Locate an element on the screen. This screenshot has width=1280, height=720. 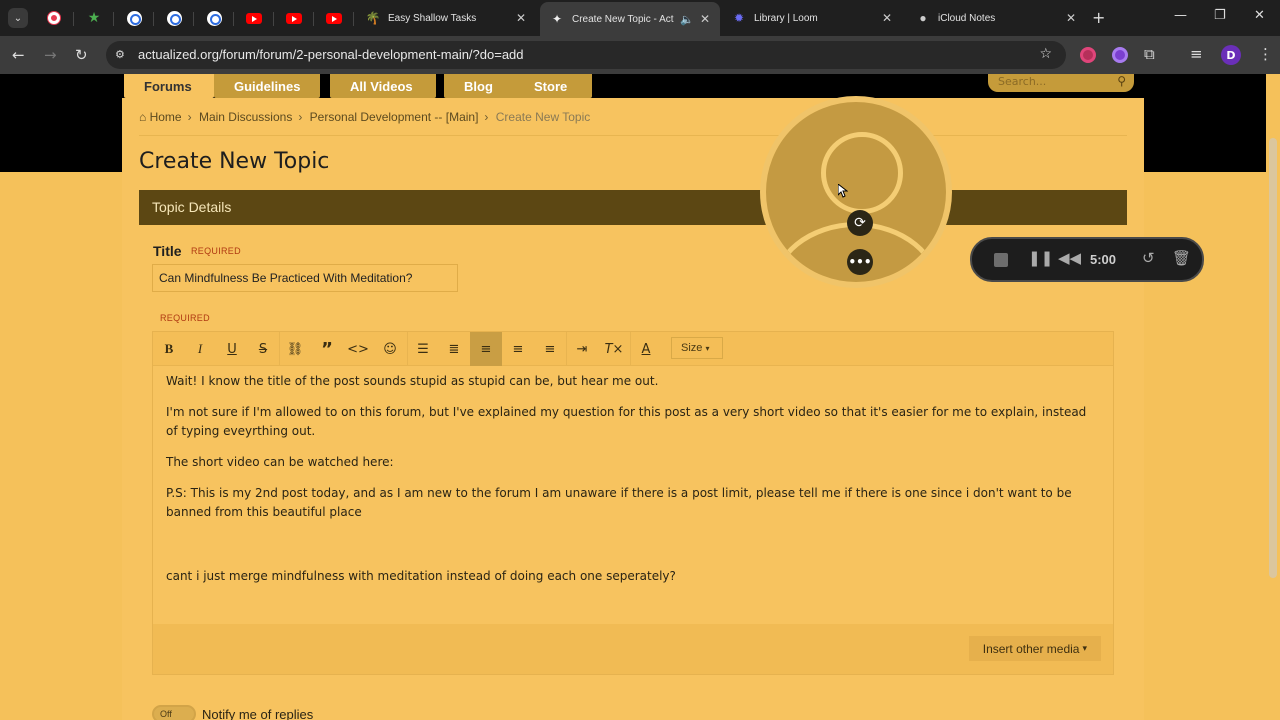
tab-search-chevron-icon: ⌄ is located at coordinates (18, 18).